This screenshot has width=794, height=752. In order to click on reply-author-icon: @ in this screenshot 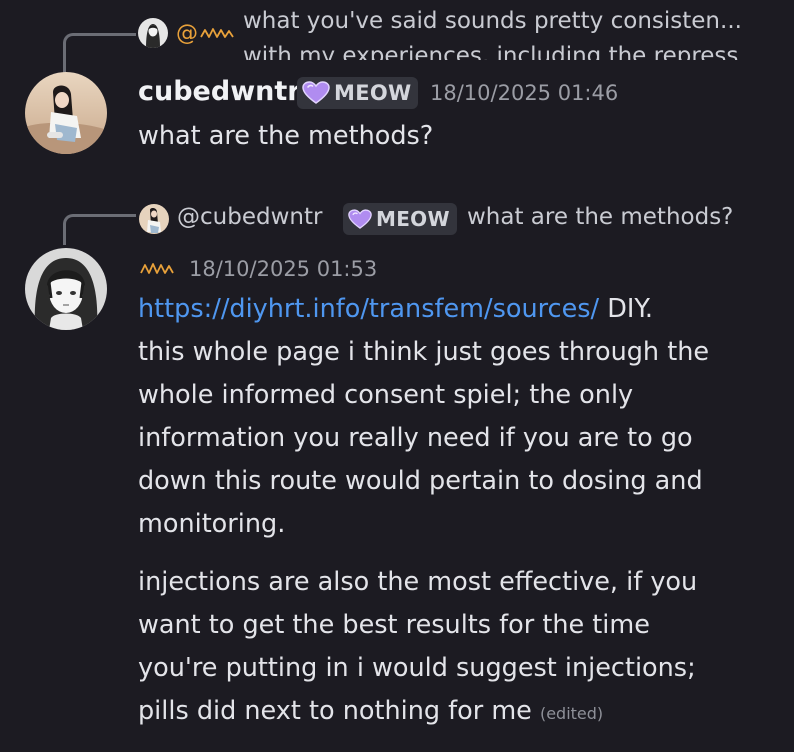, I will do `click(206, 33)`.